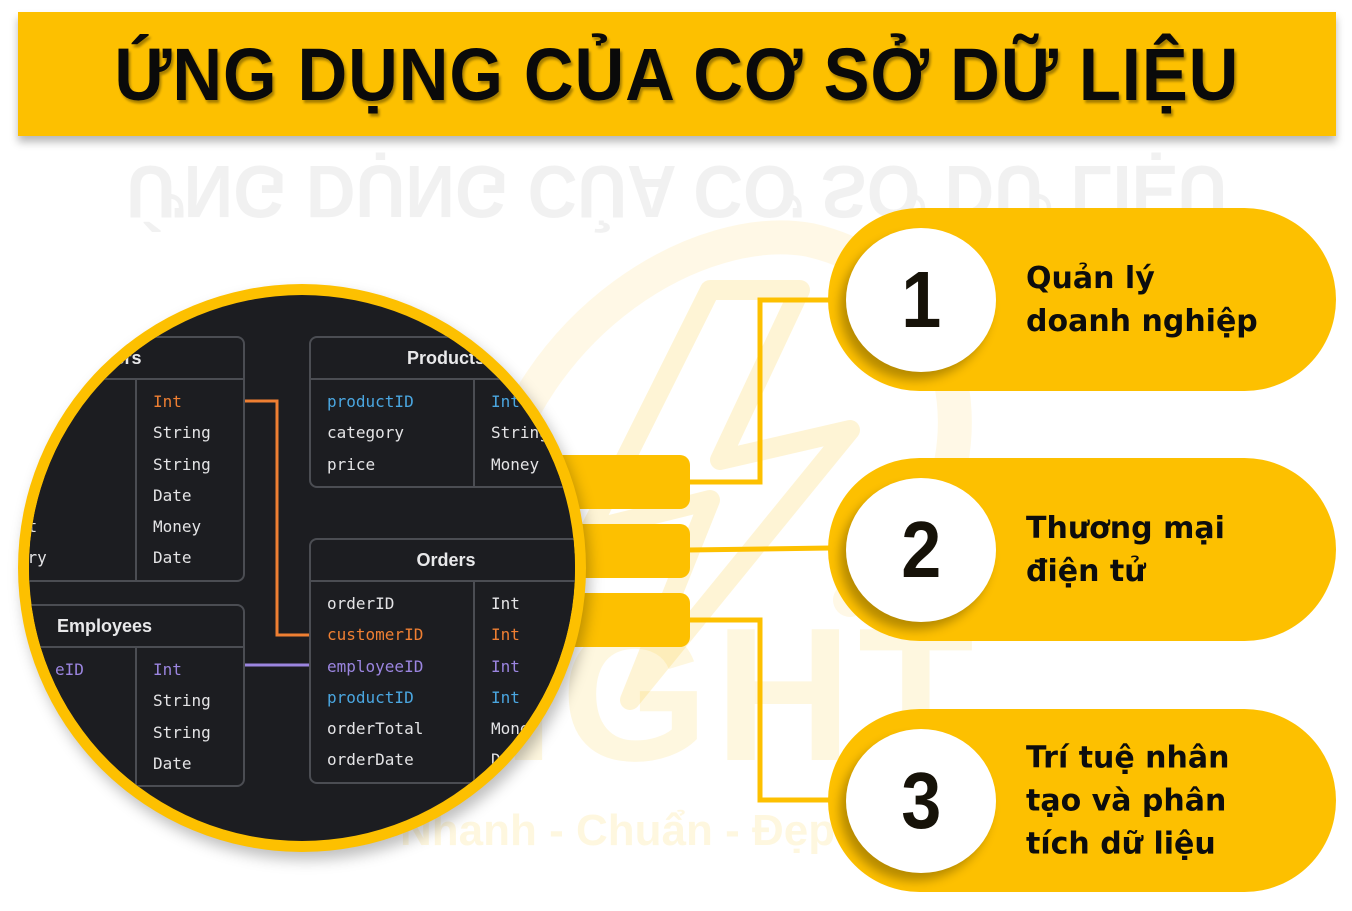 Image resolution: width=1352 pixels, height=911 pixels. What do you see at coordinates (446, 559) in the screenshot?
I see `table-orders-title: Orders` at bounding box center [446, 559].